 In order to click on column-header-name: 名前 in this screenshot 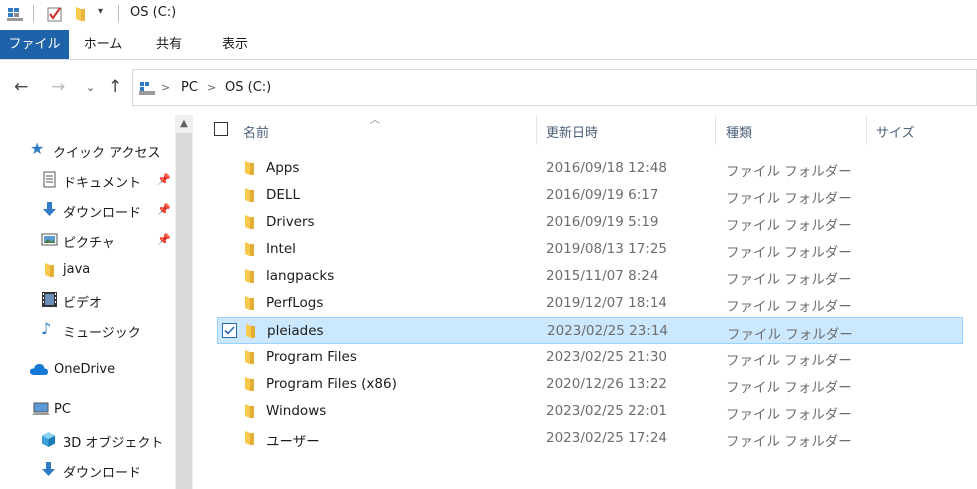, I will do `click(256, 131)`.